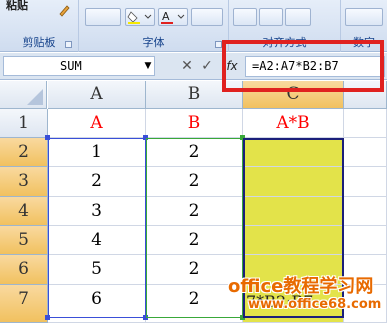 This screenshot has width=387, height=323. Describe the element at coordinates (23, 95) in the screenshot. I see `select-all-corner` at that location.